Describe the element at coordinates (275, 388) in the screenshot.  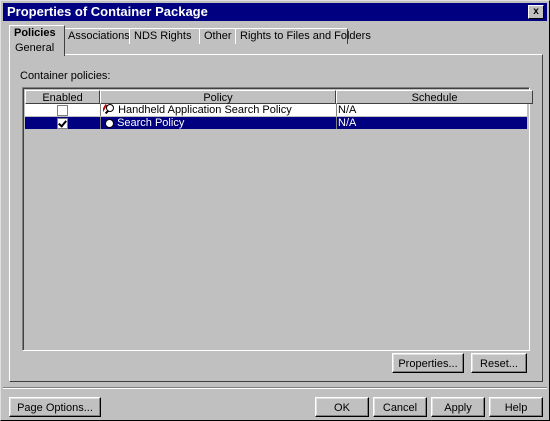
I see `footer-divider` at that location.